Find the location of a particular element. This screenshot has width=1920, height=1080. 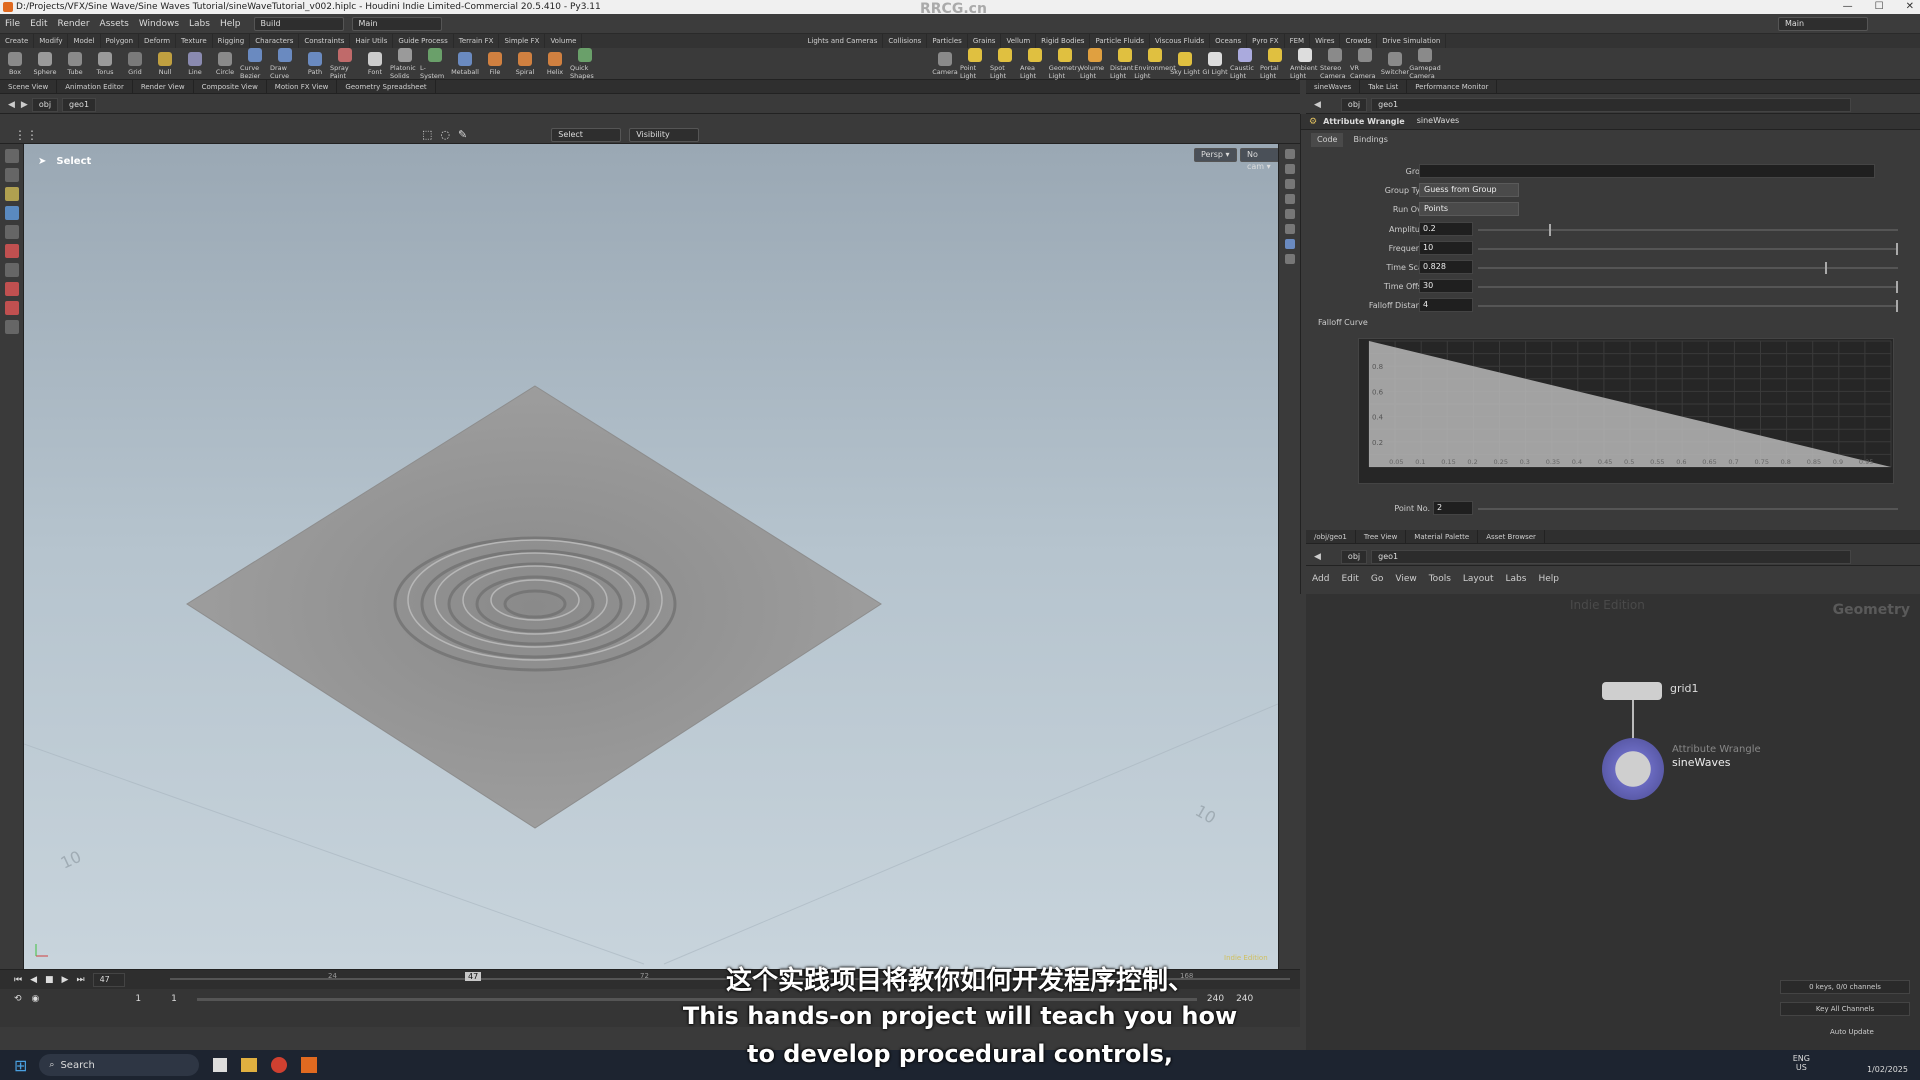

shelf-tab: Lights and Cameras is located at coordinates (843, 41).